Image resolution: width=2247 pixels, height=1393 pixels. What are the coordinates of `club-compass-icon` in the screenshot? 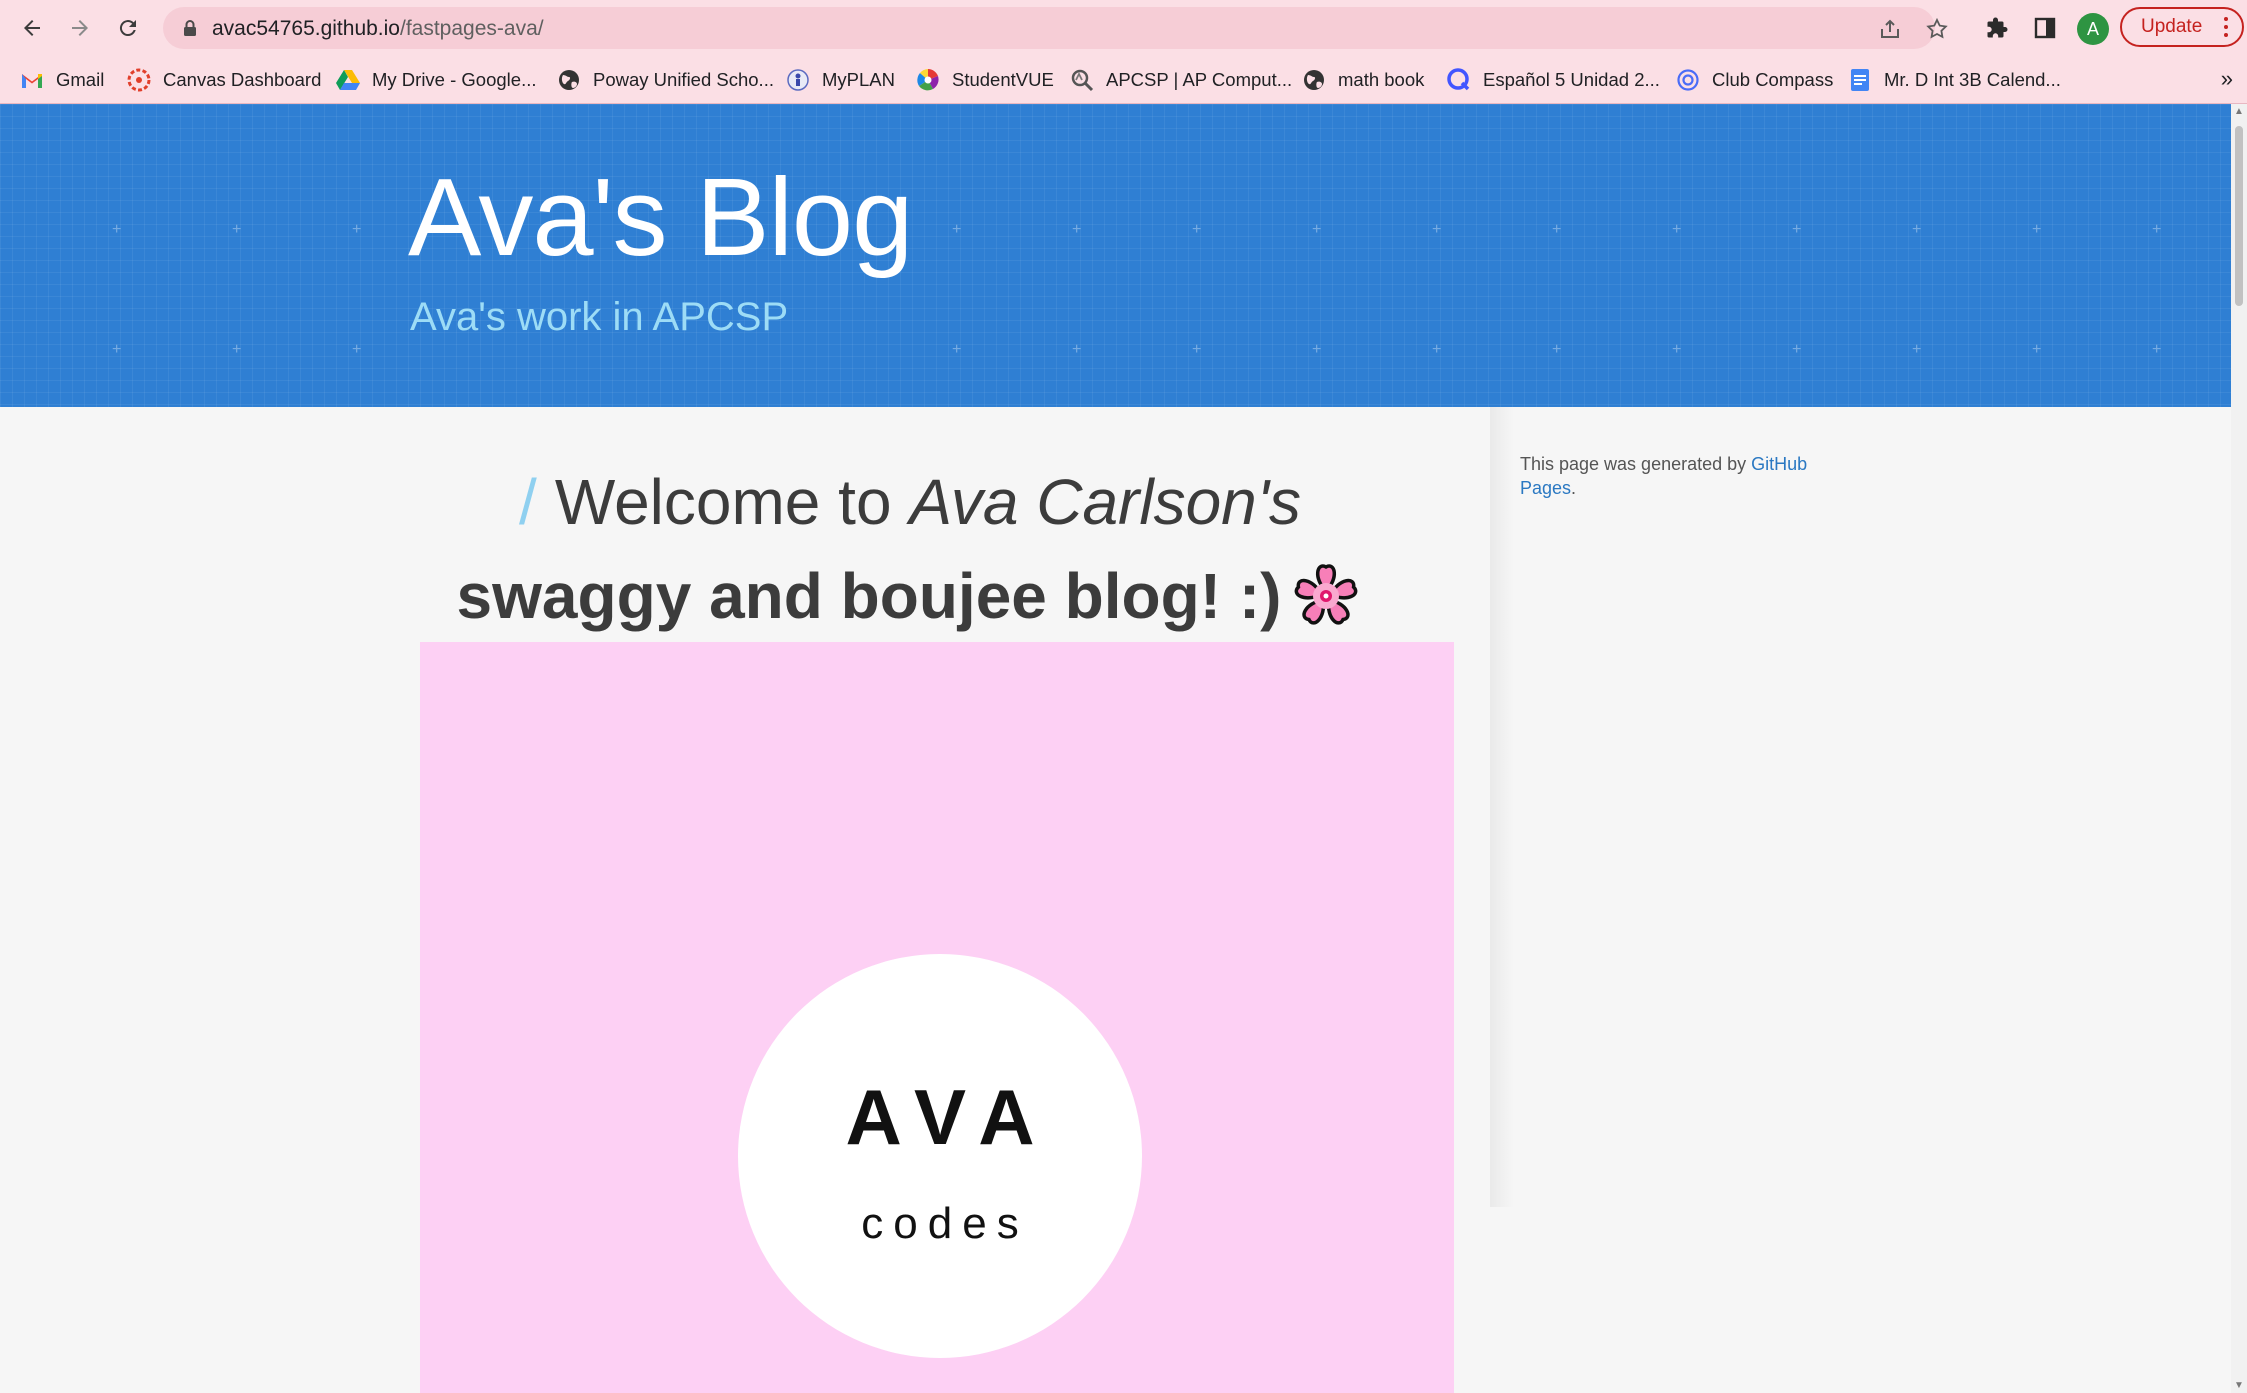 It's located at (1688, 80).